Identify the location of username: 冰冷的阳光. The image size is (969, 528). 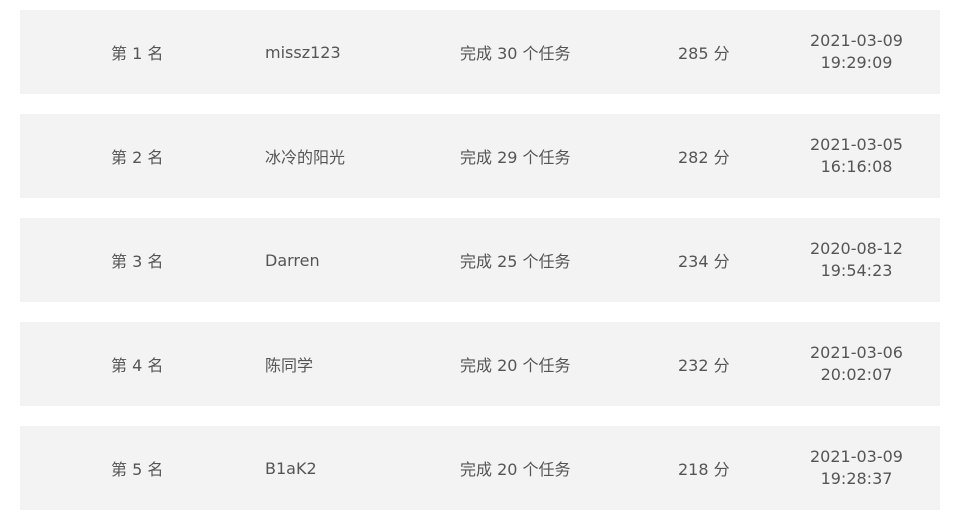
(305, 157).